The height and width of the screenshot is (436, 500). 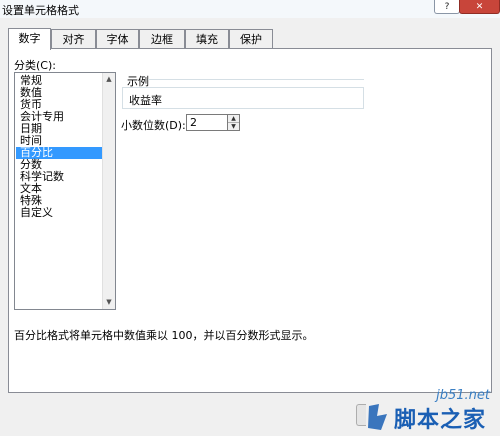 I want to click on decimal-places-input, so click(x=207, y=122).